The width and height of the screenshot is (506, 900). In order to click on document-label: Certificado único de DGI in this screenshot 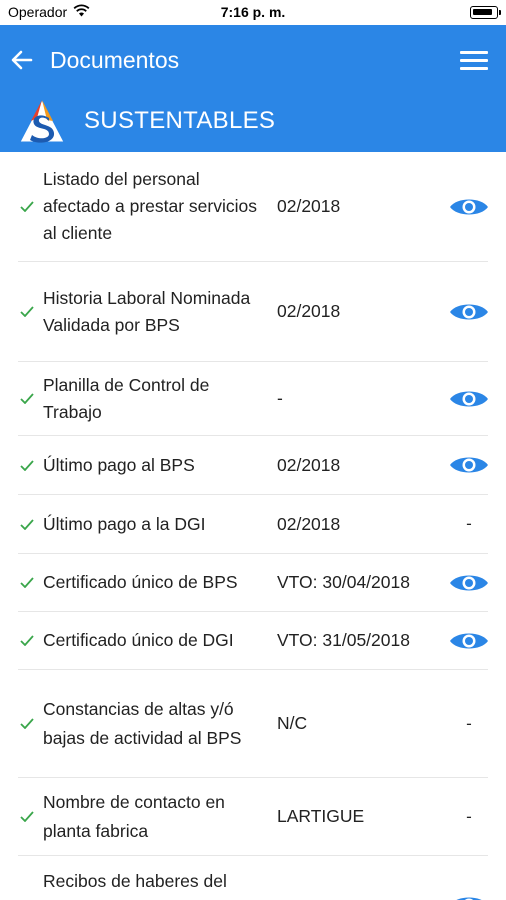, I will do `click(138, 640)`.